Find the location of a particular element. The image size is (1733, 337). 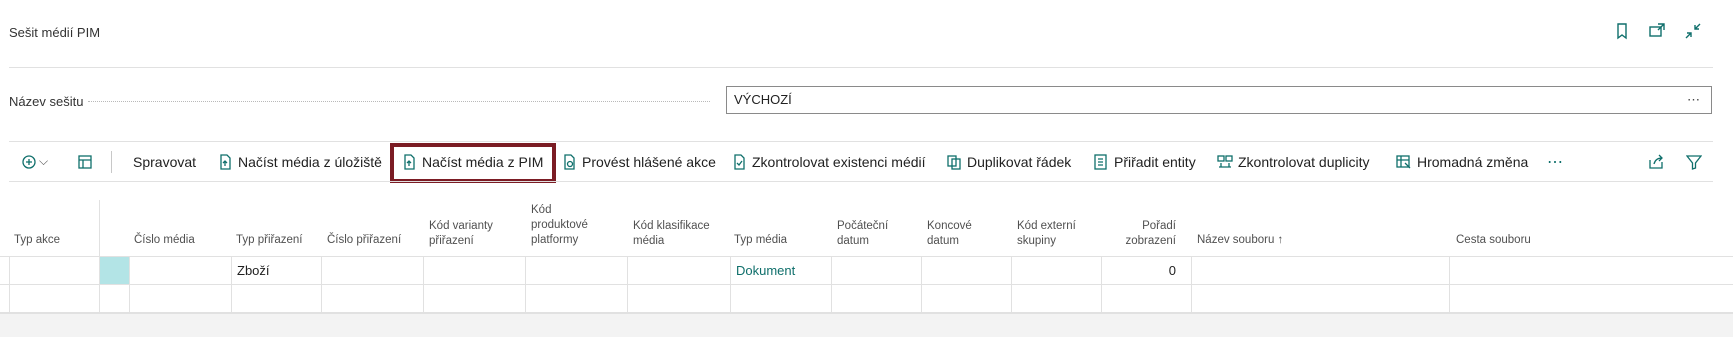

document-process-icon is located at coordinates (569, 161).